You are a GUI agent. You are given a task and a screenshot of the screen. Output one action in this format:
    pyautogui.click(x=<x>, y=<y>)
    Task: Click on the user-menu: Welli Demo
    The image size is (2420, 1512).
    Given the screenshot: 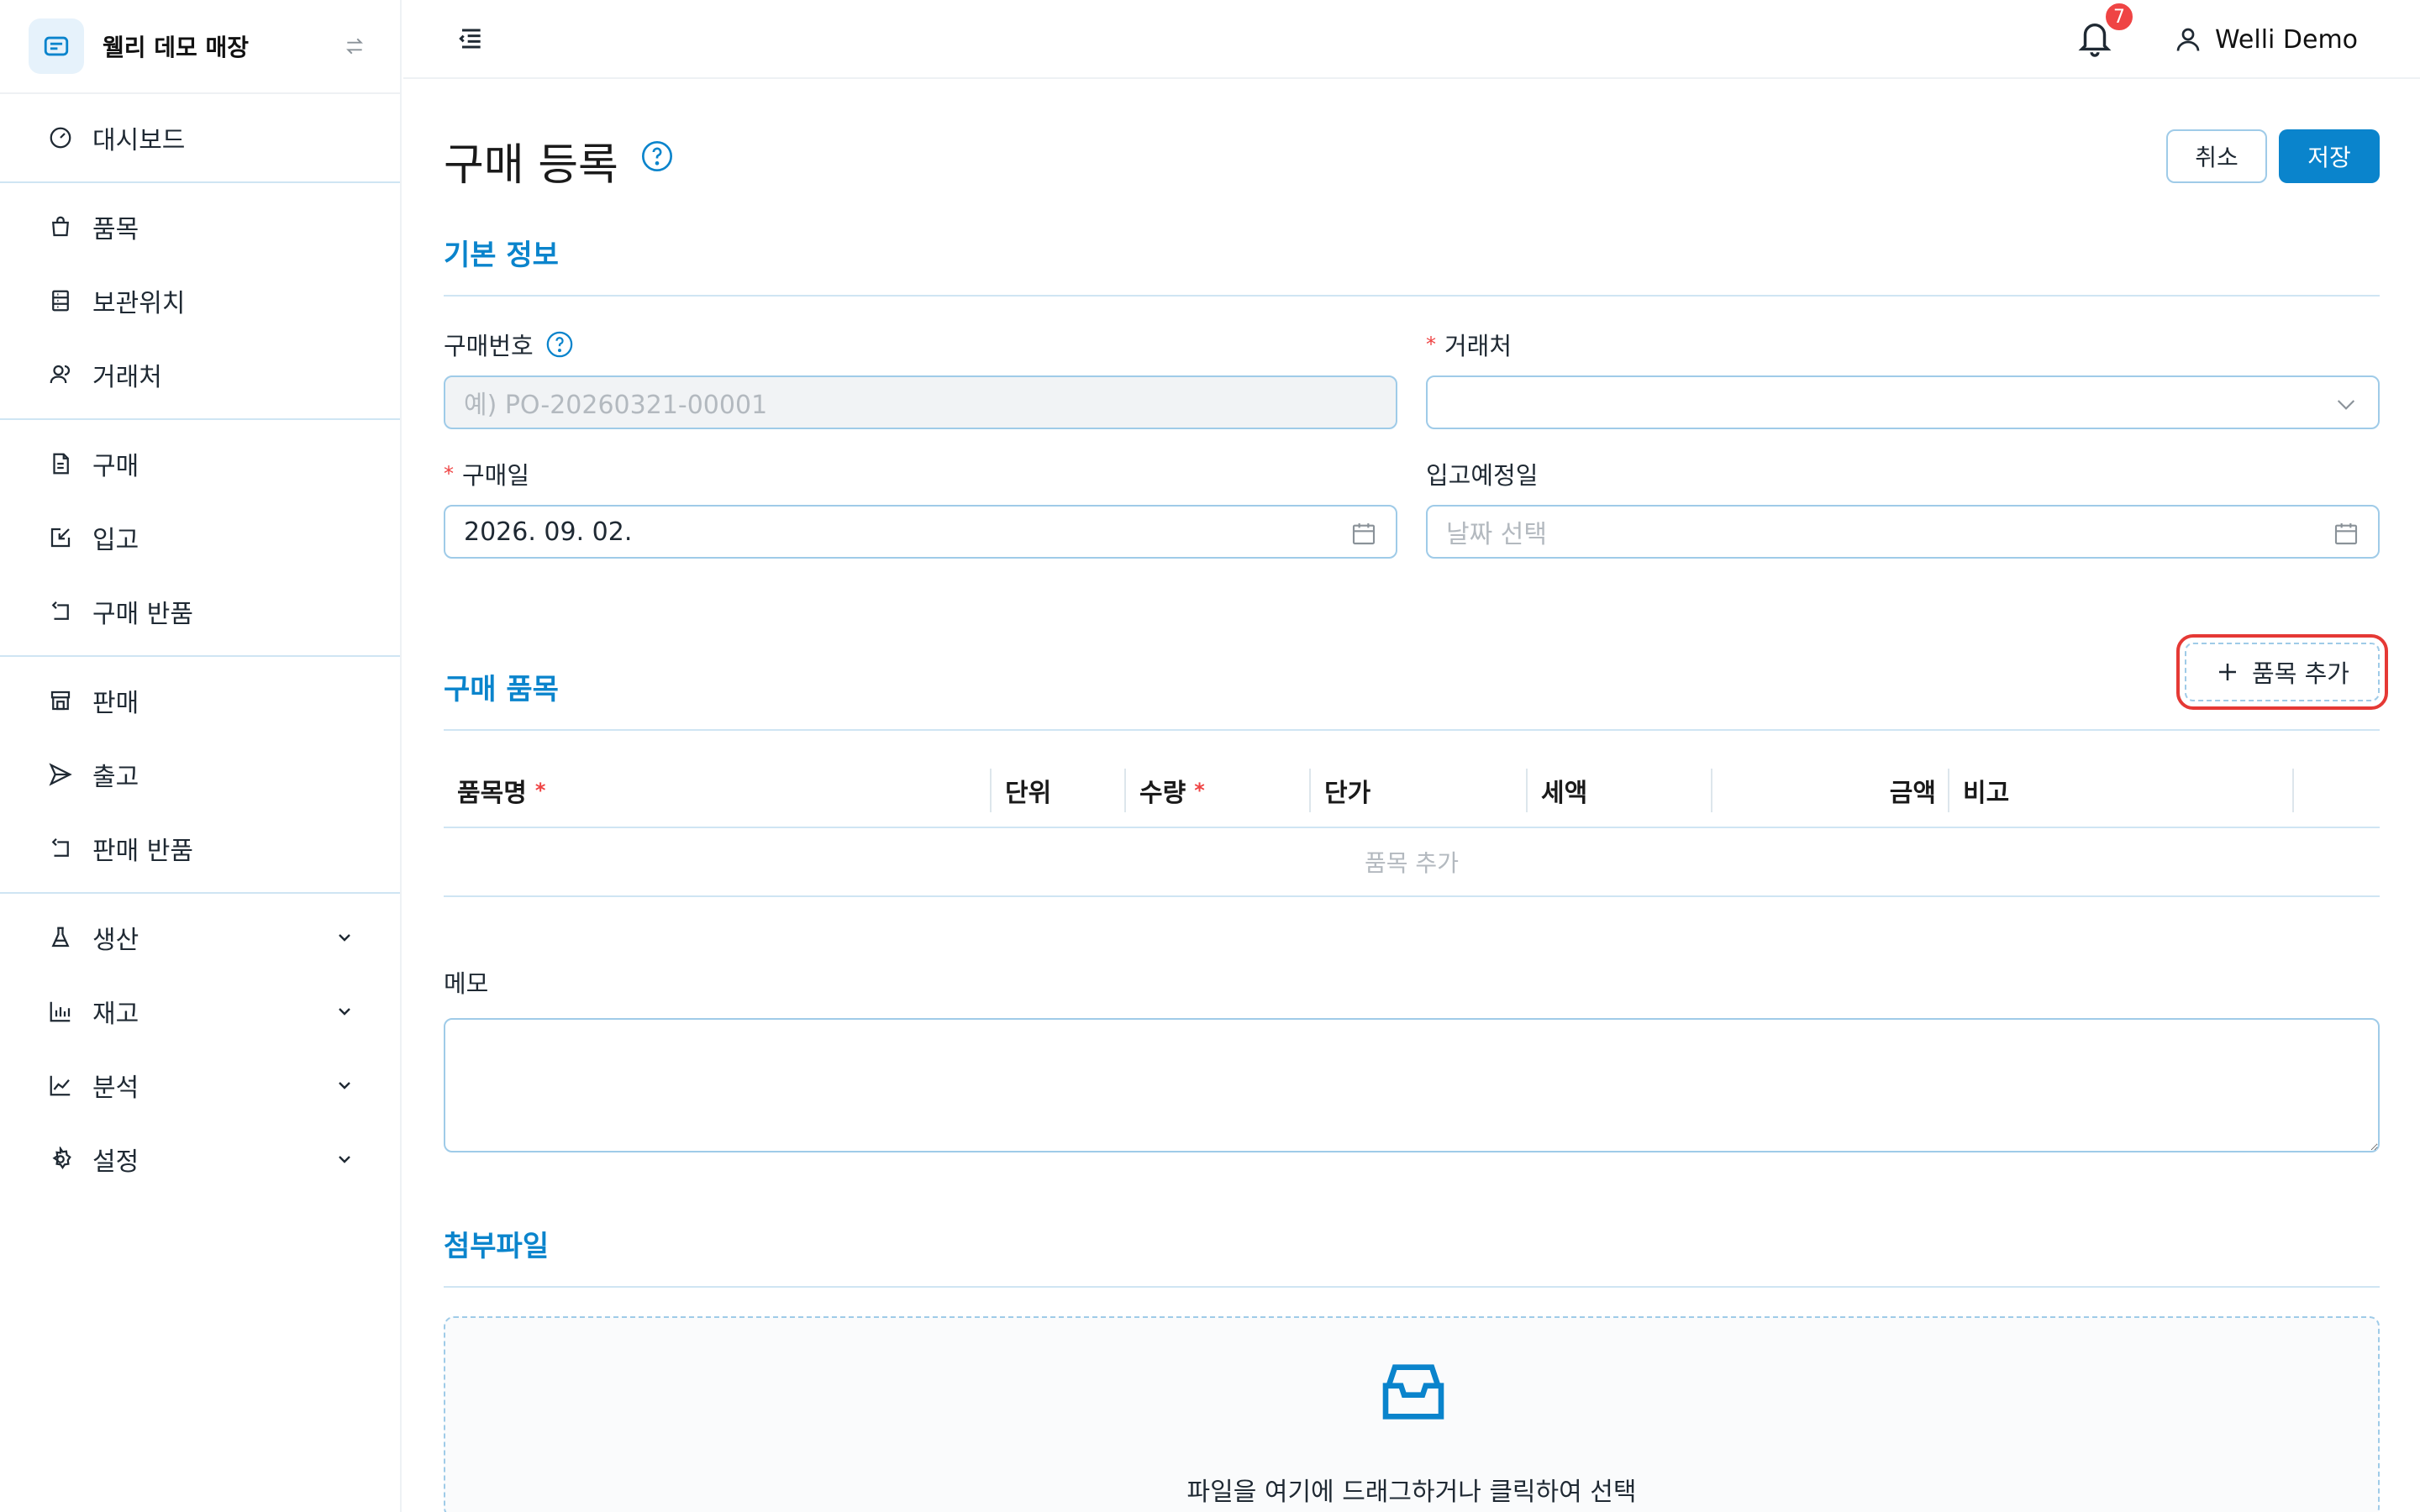 What is the action you would take?
    pyautogui.click(x=2266, y=39)
    